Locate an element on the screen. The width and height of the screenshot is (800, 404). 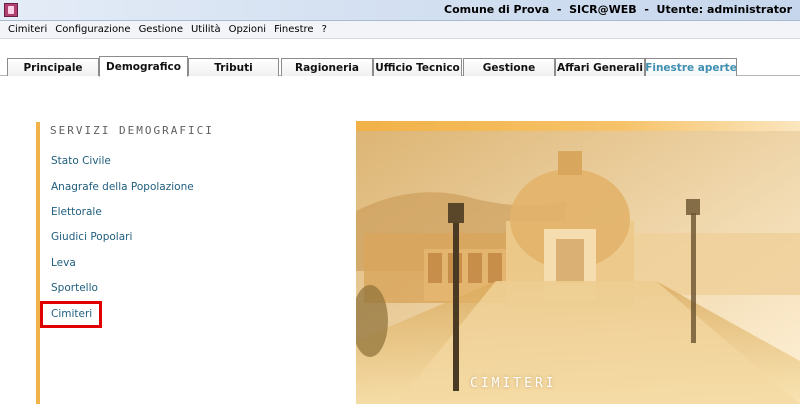
sidebar-item-giudici-popolari: Giudici Popolari is located at coordinates (91, 237).